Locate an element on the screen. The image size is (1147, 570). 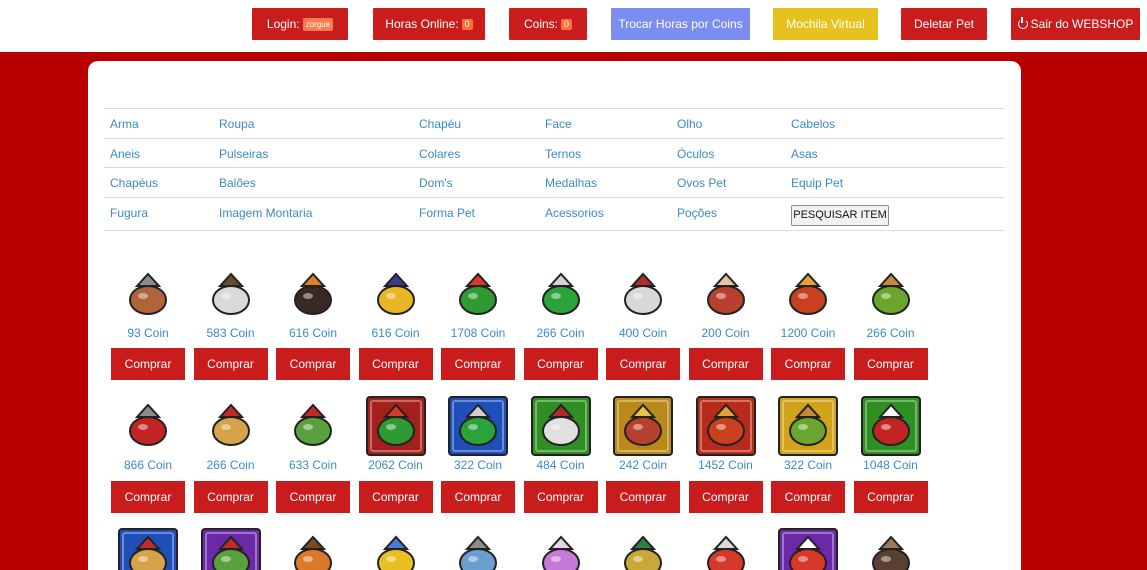
rifle-icon is located at coordinates (313, 295).